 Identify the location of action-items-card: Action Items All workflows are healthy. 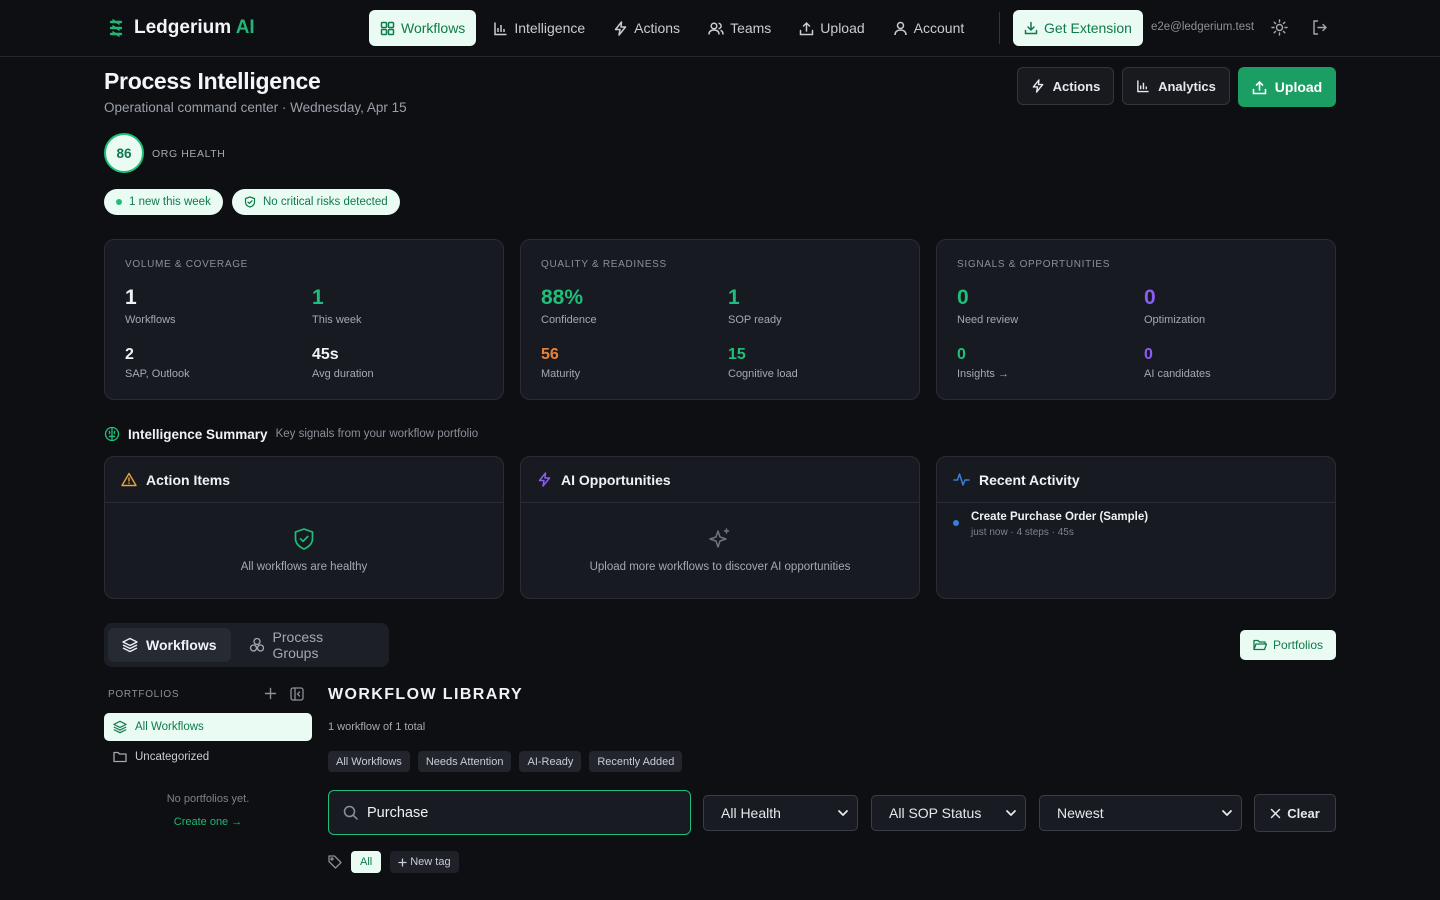
(304, 527).